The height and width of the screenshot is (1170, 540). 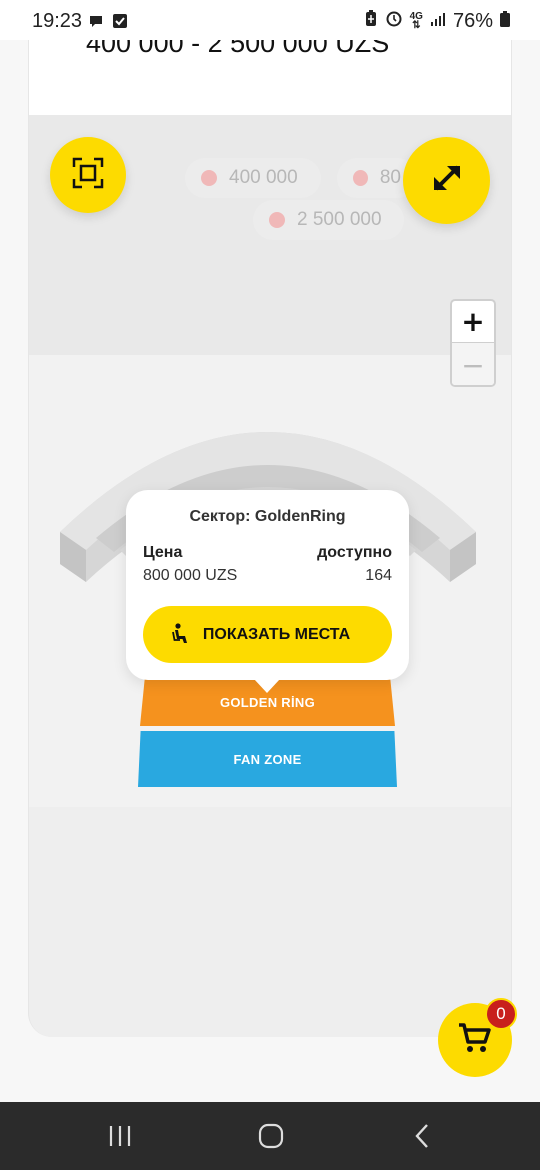 I want to click on popup-title: Сектор: GoldenRing, so click(x=267, y=516).